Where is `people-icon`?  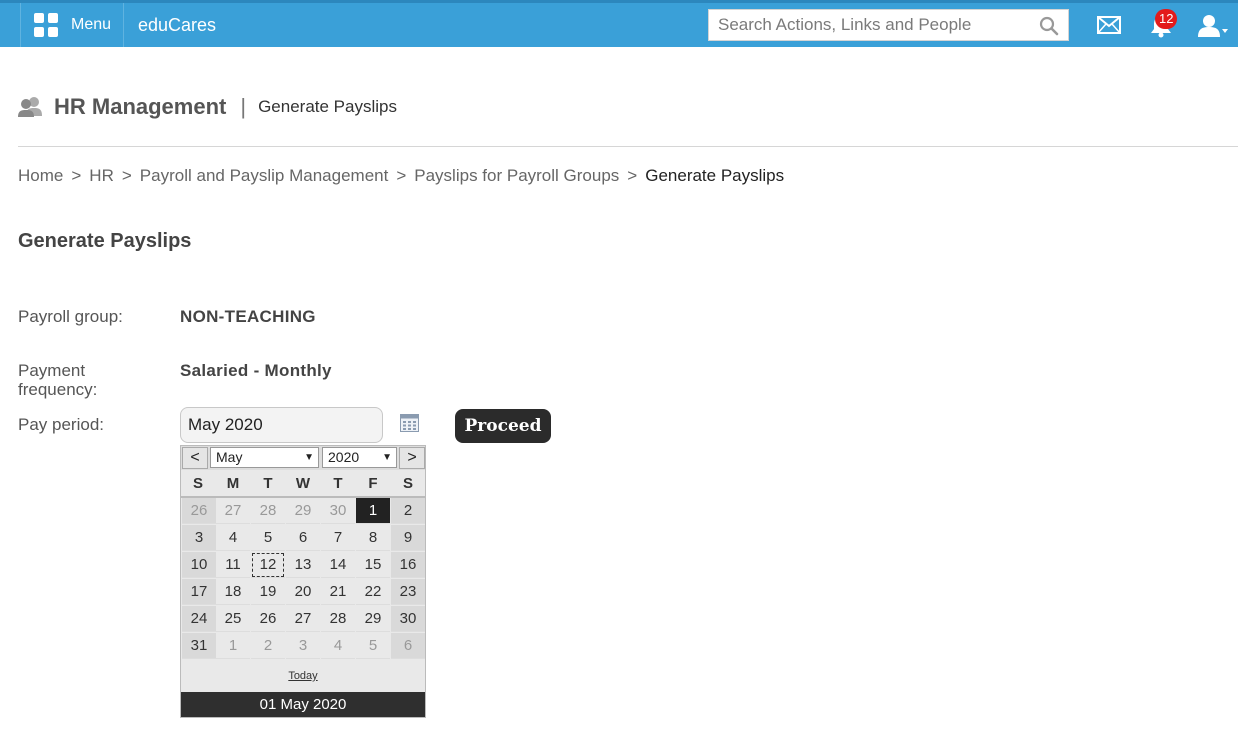
people-icon is located at coordinates (30, 107).